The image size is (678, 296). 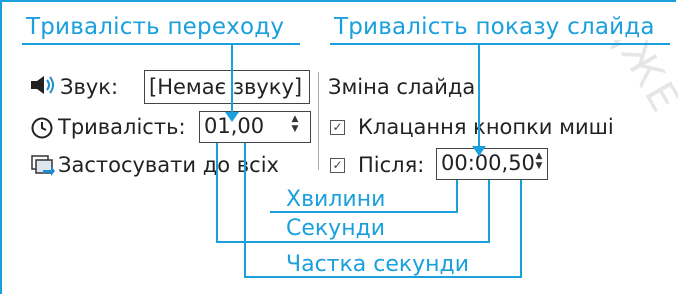 I want to click on seconds-vertical-right, so click(x=489, y=211).